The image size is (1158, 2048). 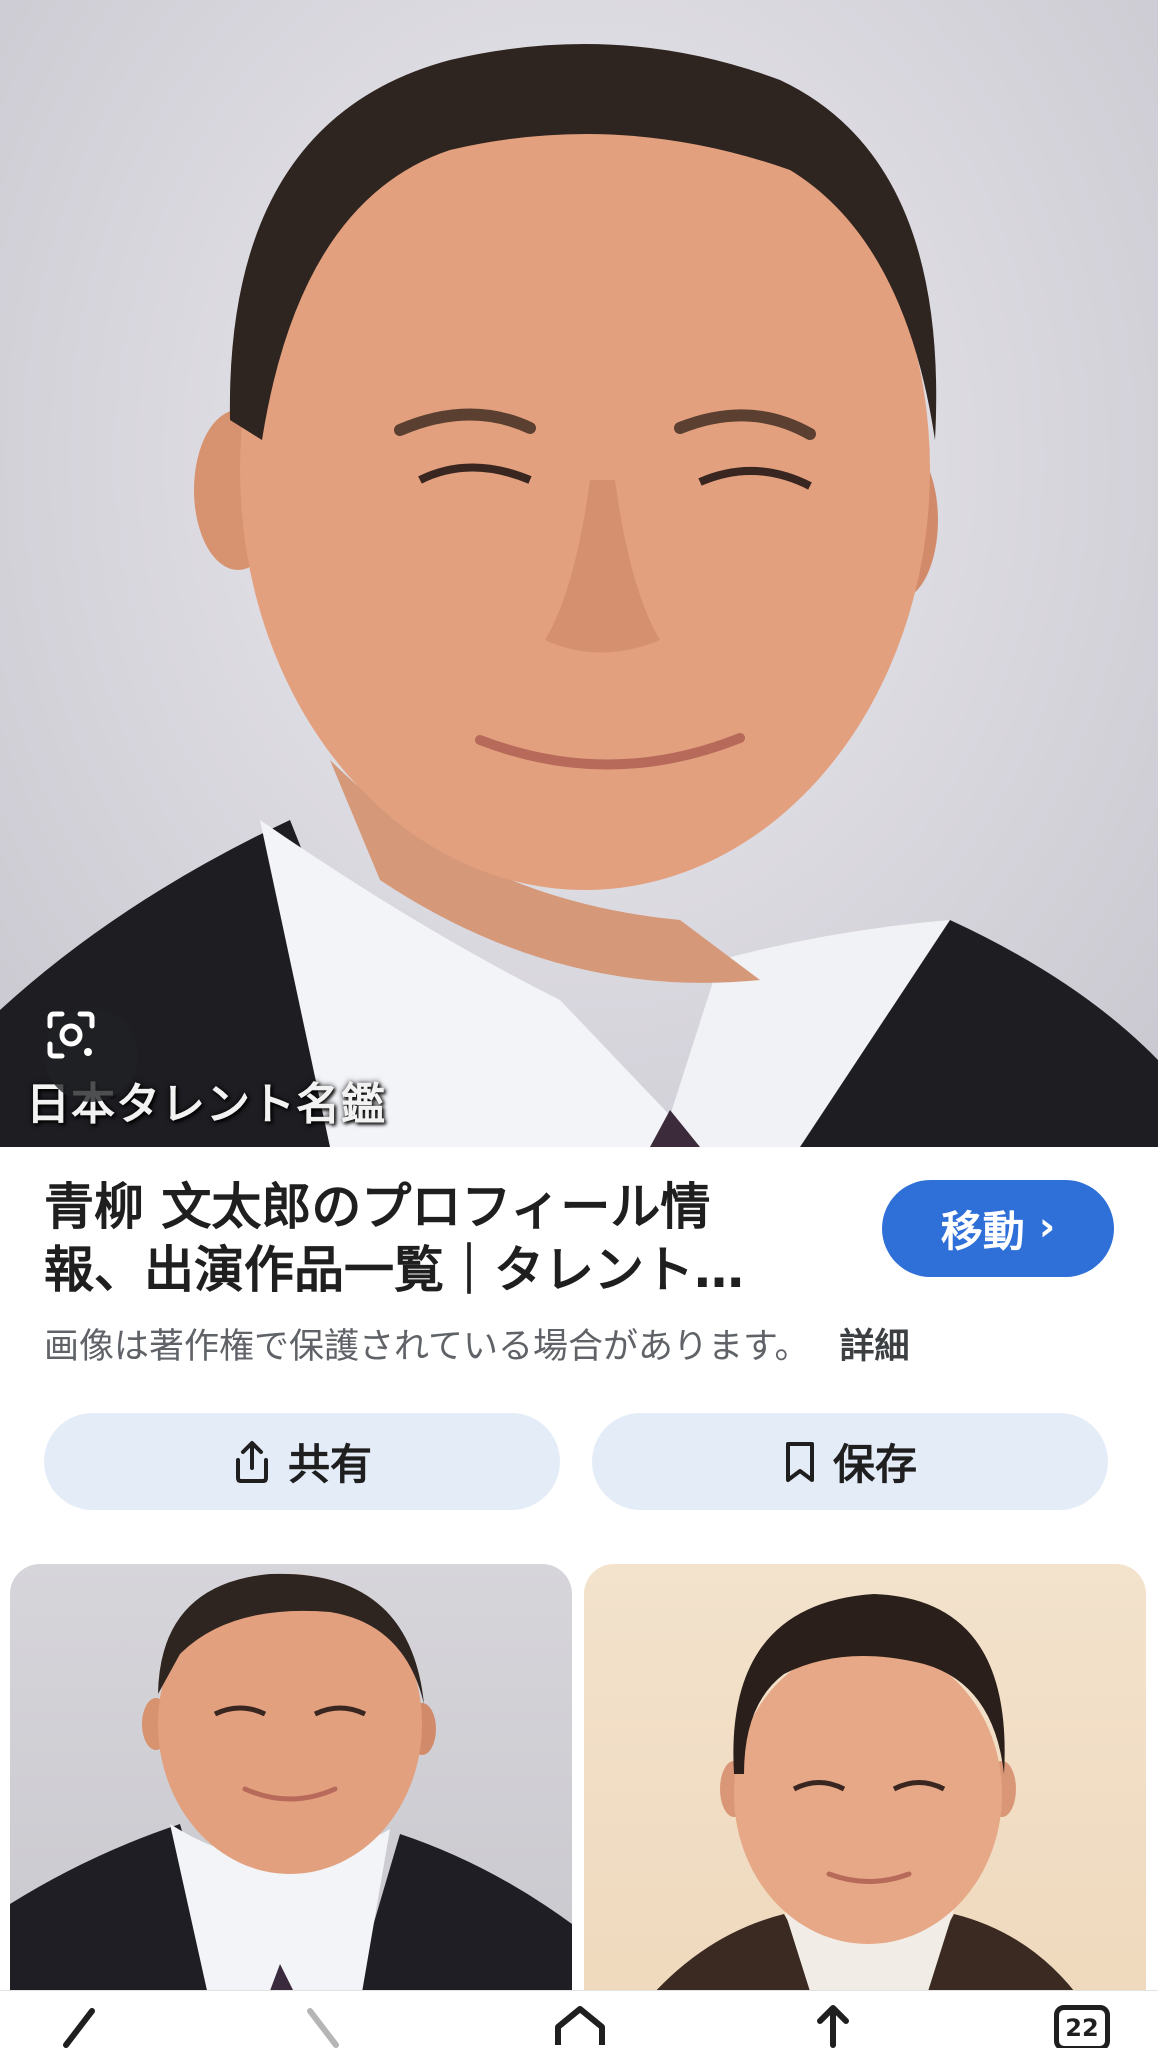 I want to click on visit-button: 移動 ›, so click(x=998, y=1228).